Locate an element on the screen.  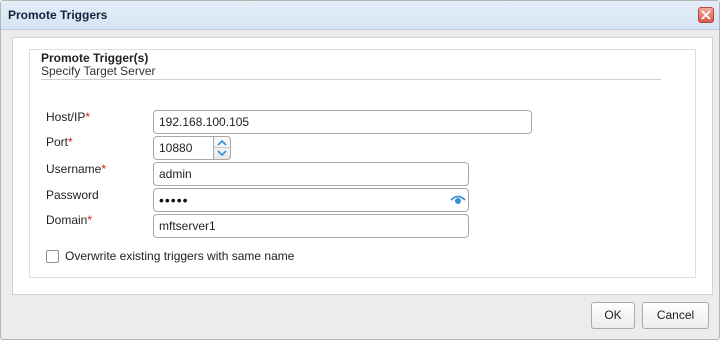
dialog-title: Promote Triggers is located at coordinates (58, 15).